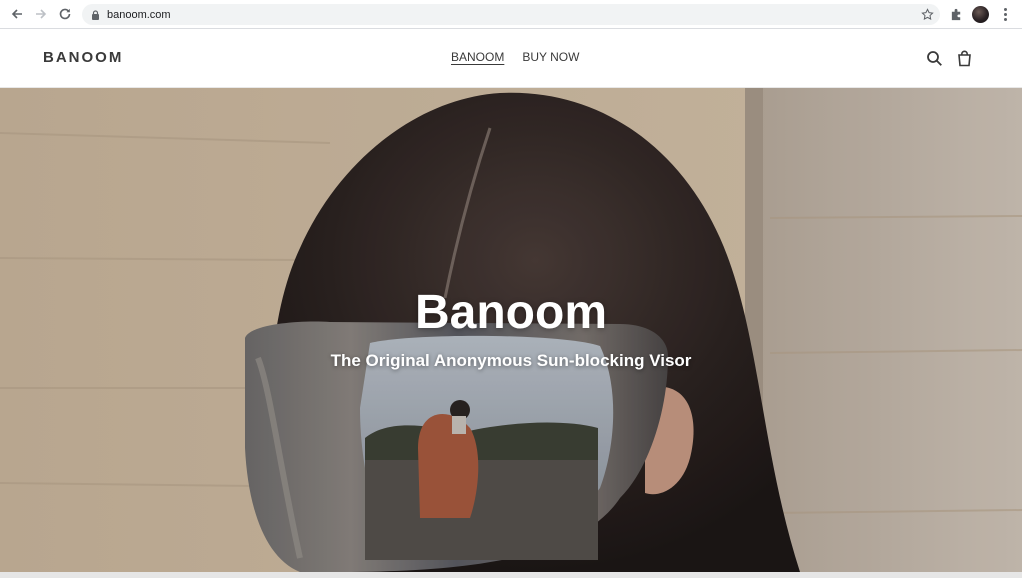 The image size is (1022, 578). I want to click on browser-toolbar: banoom.com, so click(511, 14).